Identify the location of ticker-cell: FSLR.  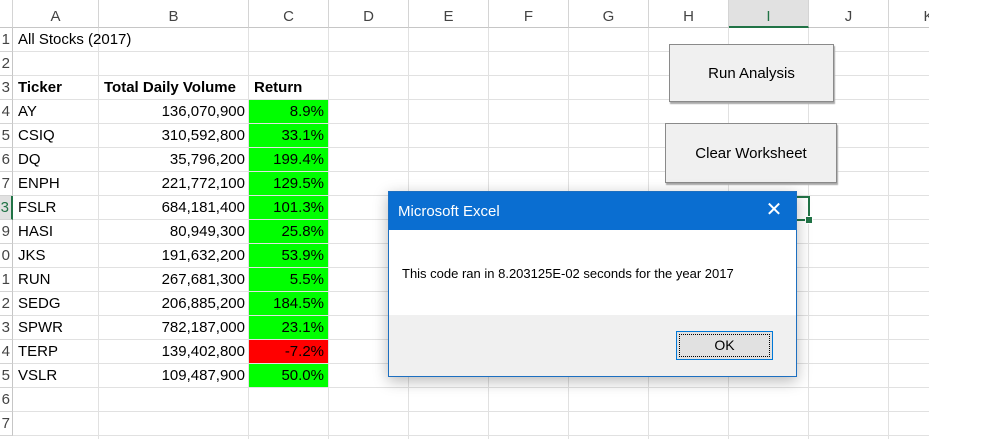
(56, 207).